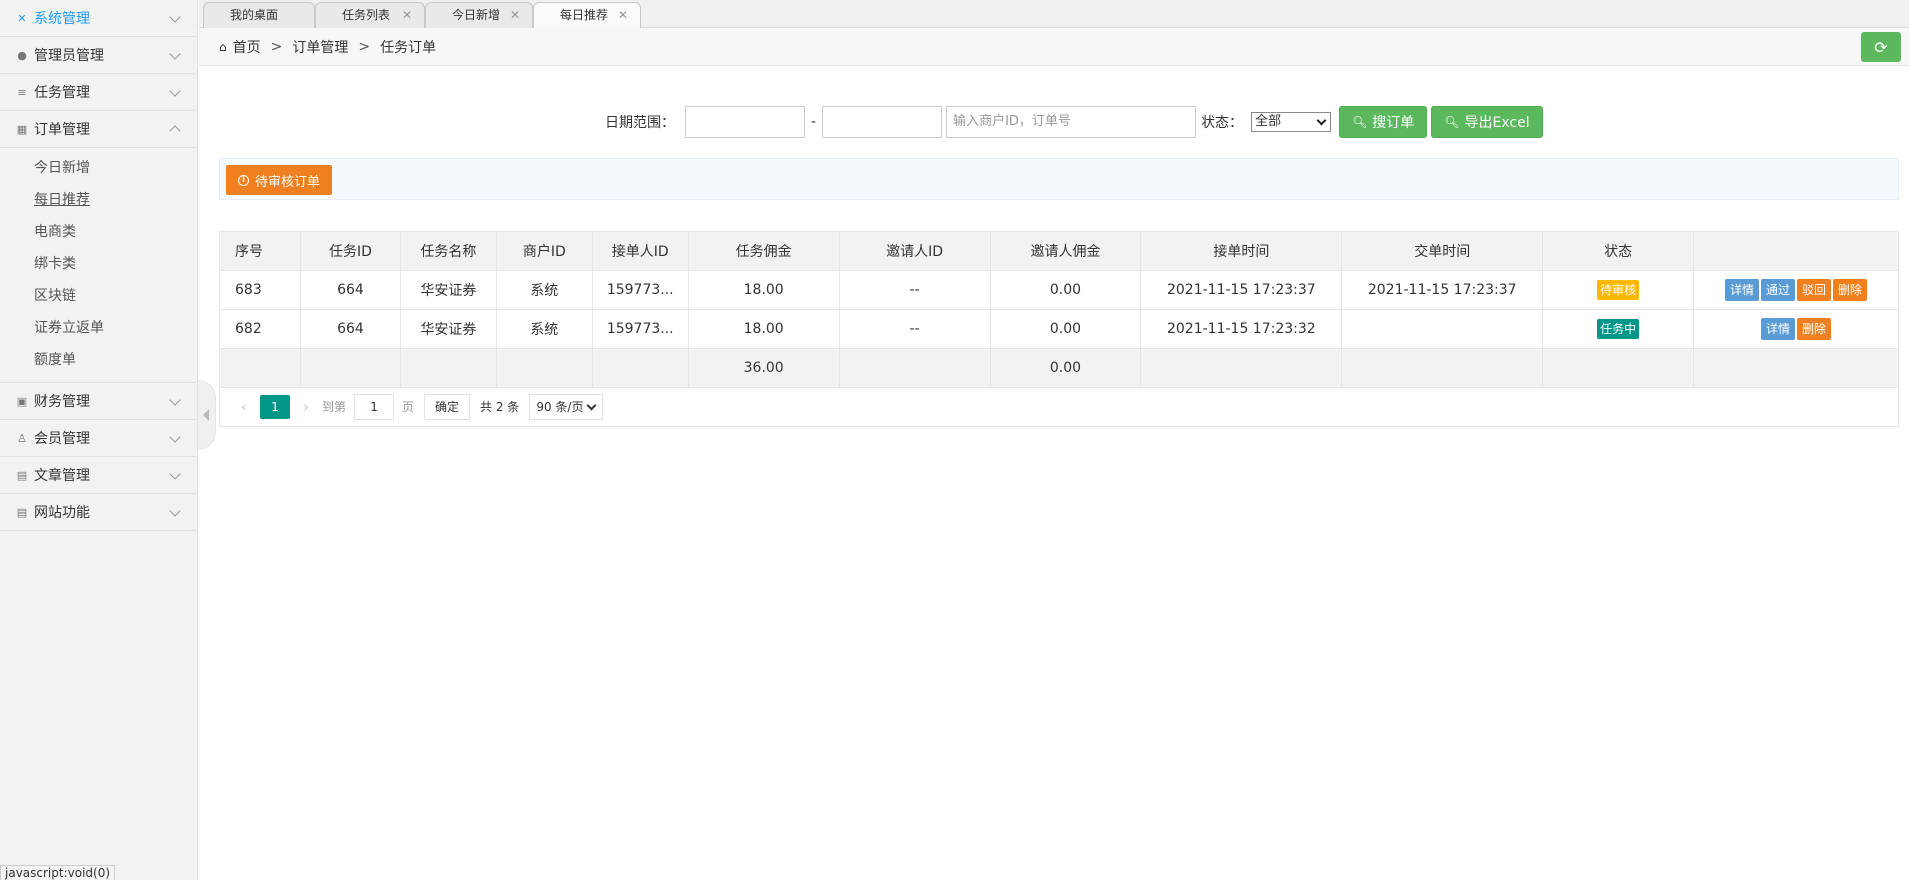 This screenshot has height=880, width=1909. I want to click on col-header: 邀请人佣金, so click(1065, 251).